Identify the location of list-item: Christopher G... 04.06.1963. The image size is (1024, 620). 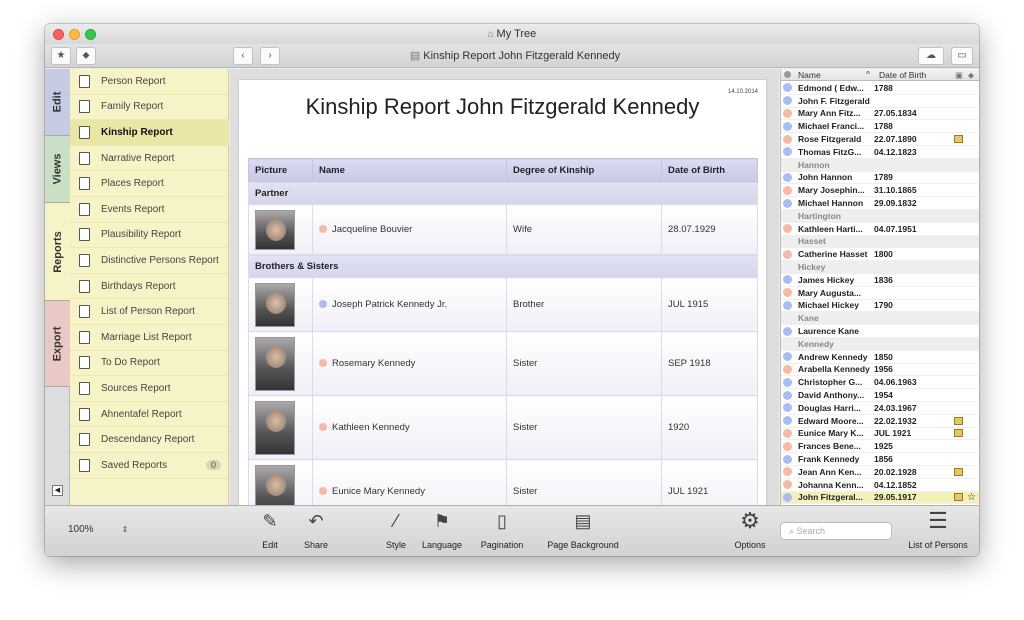
(880, 383).